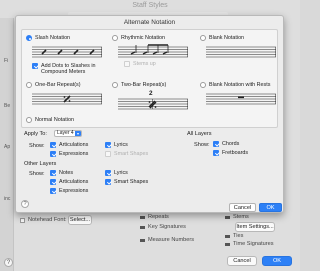 The height and width of the screenshot is (271, 320). Describe the element at coordinates (78, 133) in the screenshot. I see `chevron-down-icon: ▾` at that location.